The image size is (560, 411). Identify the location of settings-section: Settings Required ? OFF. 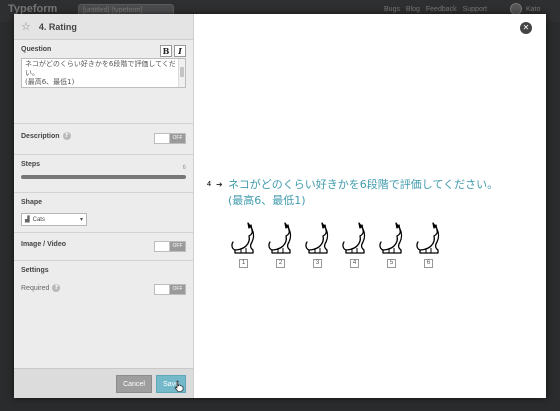
(103, 281).